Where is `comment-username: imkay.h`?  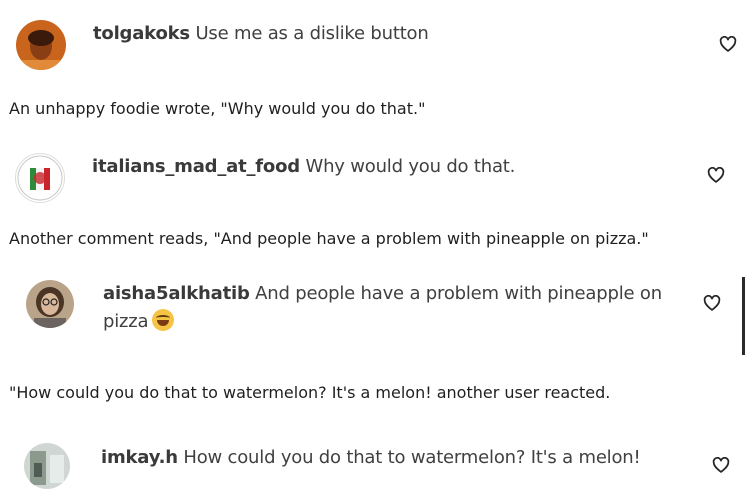
comment-username: imkay.h is located at coordinates (139, 457).